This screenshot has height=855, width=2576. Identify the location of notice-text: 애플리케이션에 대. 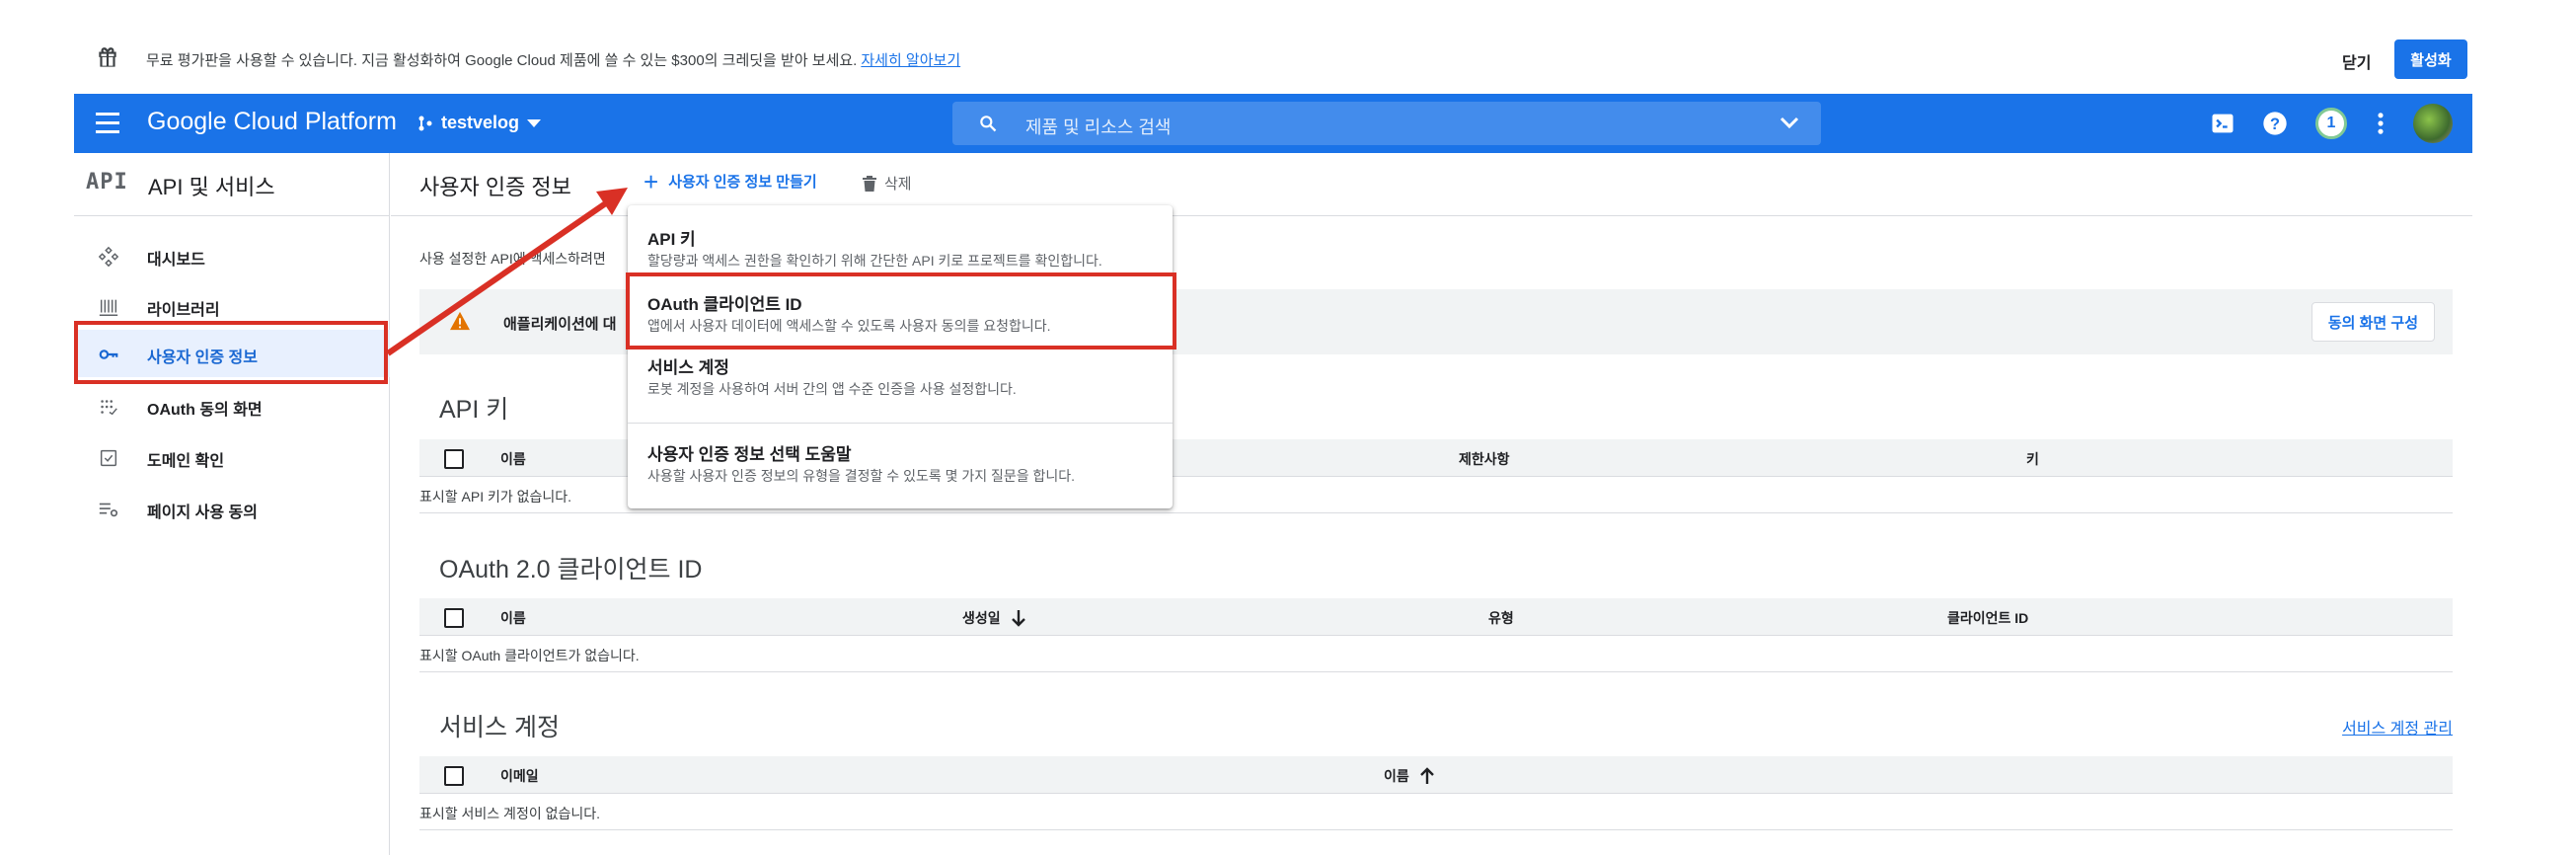
(560, 324).